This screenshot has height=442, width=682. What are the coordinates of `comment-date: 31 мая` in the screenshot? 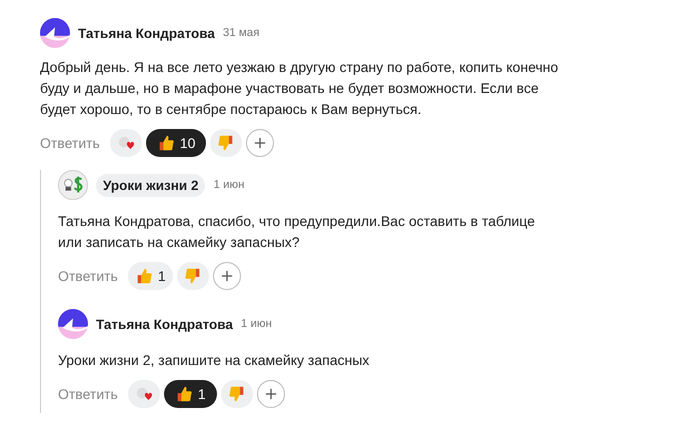 It's located at (241, 33).